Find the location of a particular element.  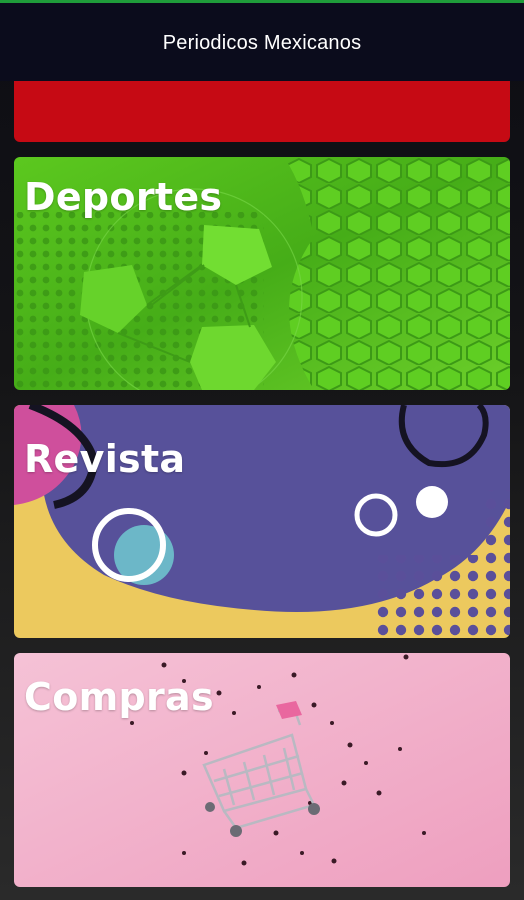

category-card-deportes-label: Deportes is located at coordinates (123, 197).